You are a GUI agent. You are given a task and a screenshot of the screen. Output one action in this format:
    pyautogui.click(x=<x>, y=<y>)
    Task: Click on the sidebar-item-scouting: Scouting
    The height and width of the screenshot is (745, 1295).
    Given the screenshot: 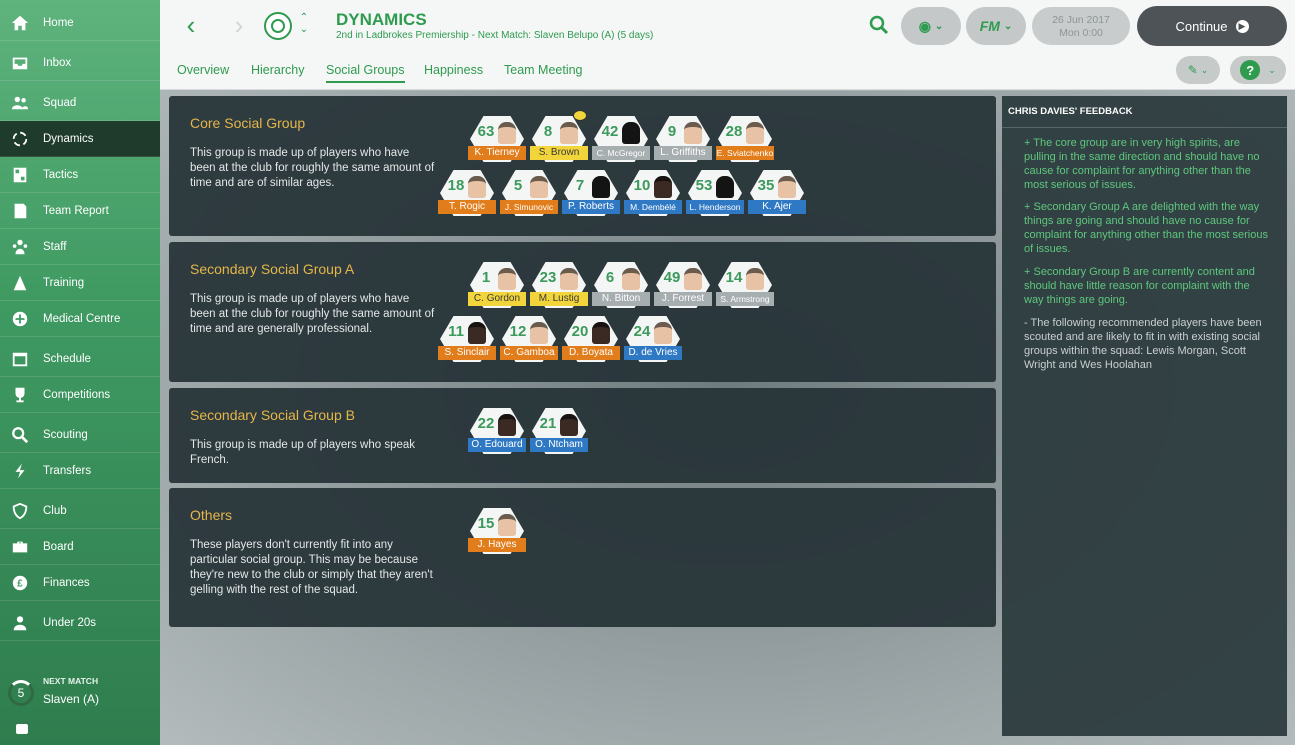 What is the action you would take?
    pyautogui.click(x=80, y=435)
    